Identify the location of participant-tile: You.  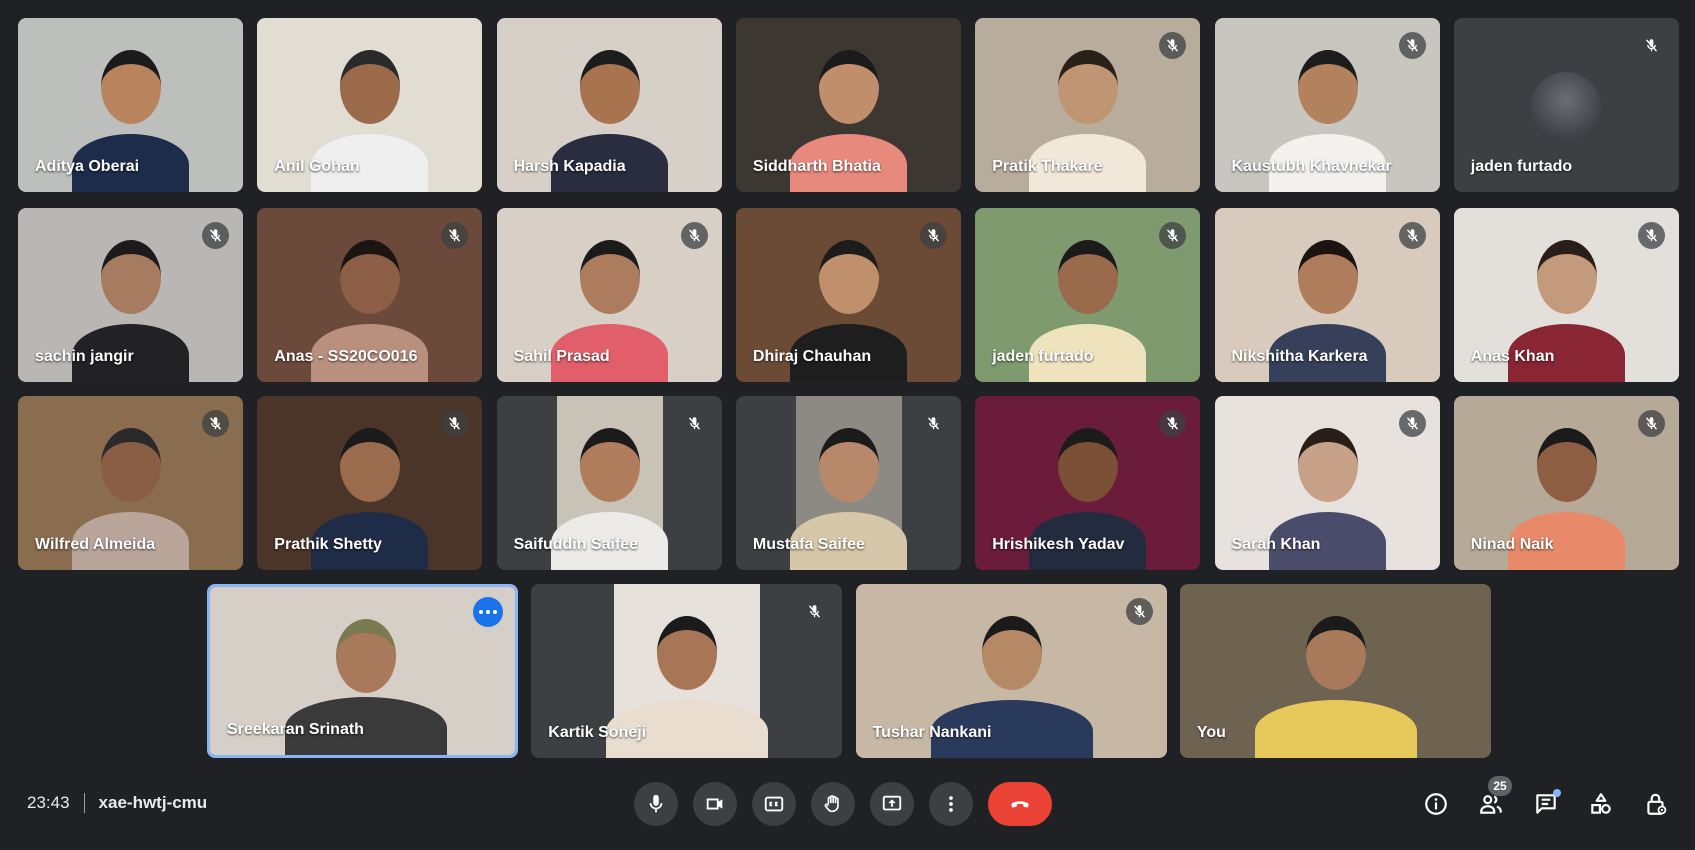
(1335, 671).